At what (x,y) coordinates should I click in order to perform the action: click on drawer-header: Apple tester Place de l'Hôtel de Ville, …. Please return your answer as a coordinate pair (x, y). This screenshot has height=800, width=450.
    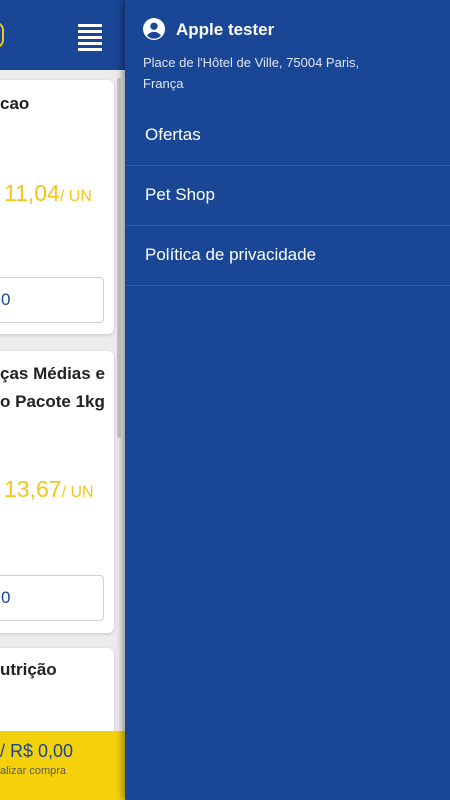
    Looking at the image, I should click on (287, 53).